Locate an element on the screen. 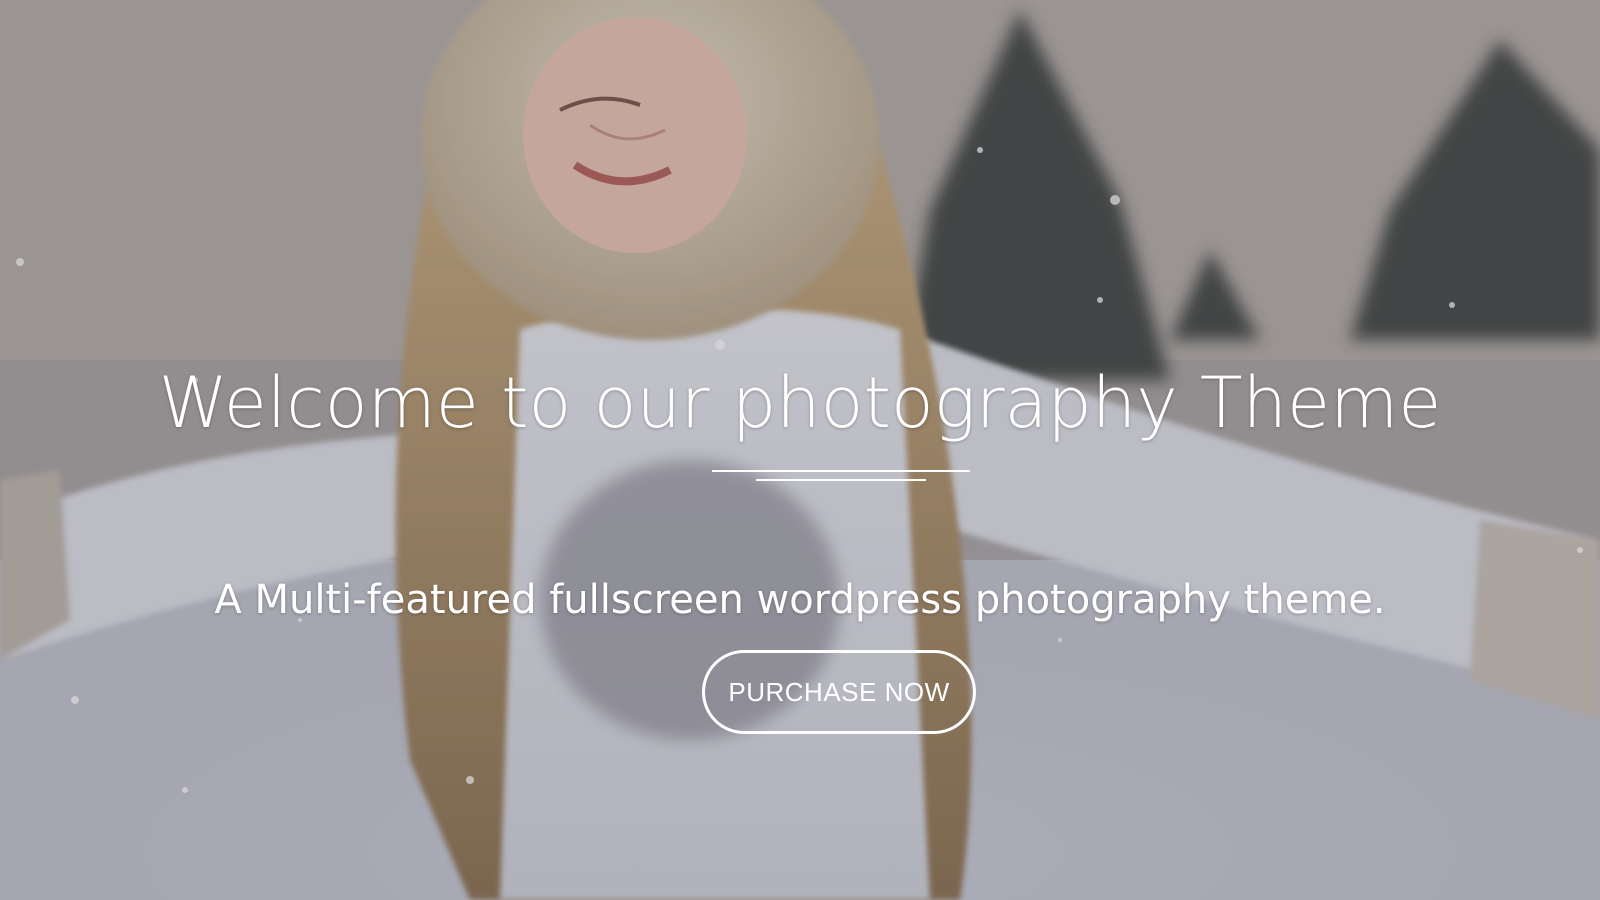 The image size is (1600, 900). purchase-now-label: PURCHASE NOW is located at coordinates (839, 691).